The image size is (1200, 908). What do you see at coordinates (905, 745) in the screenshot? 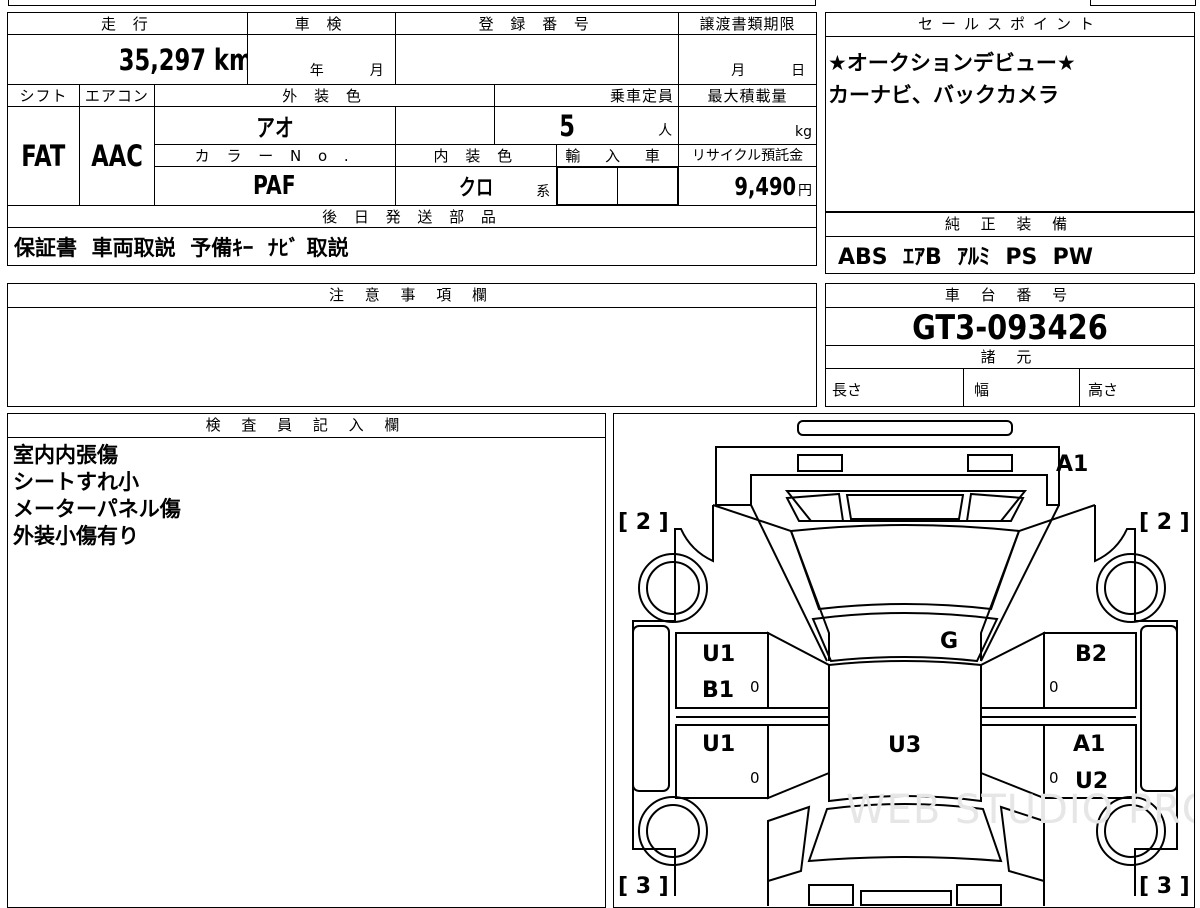
I see `center-mark: U3` at bounding box center [905, 745].